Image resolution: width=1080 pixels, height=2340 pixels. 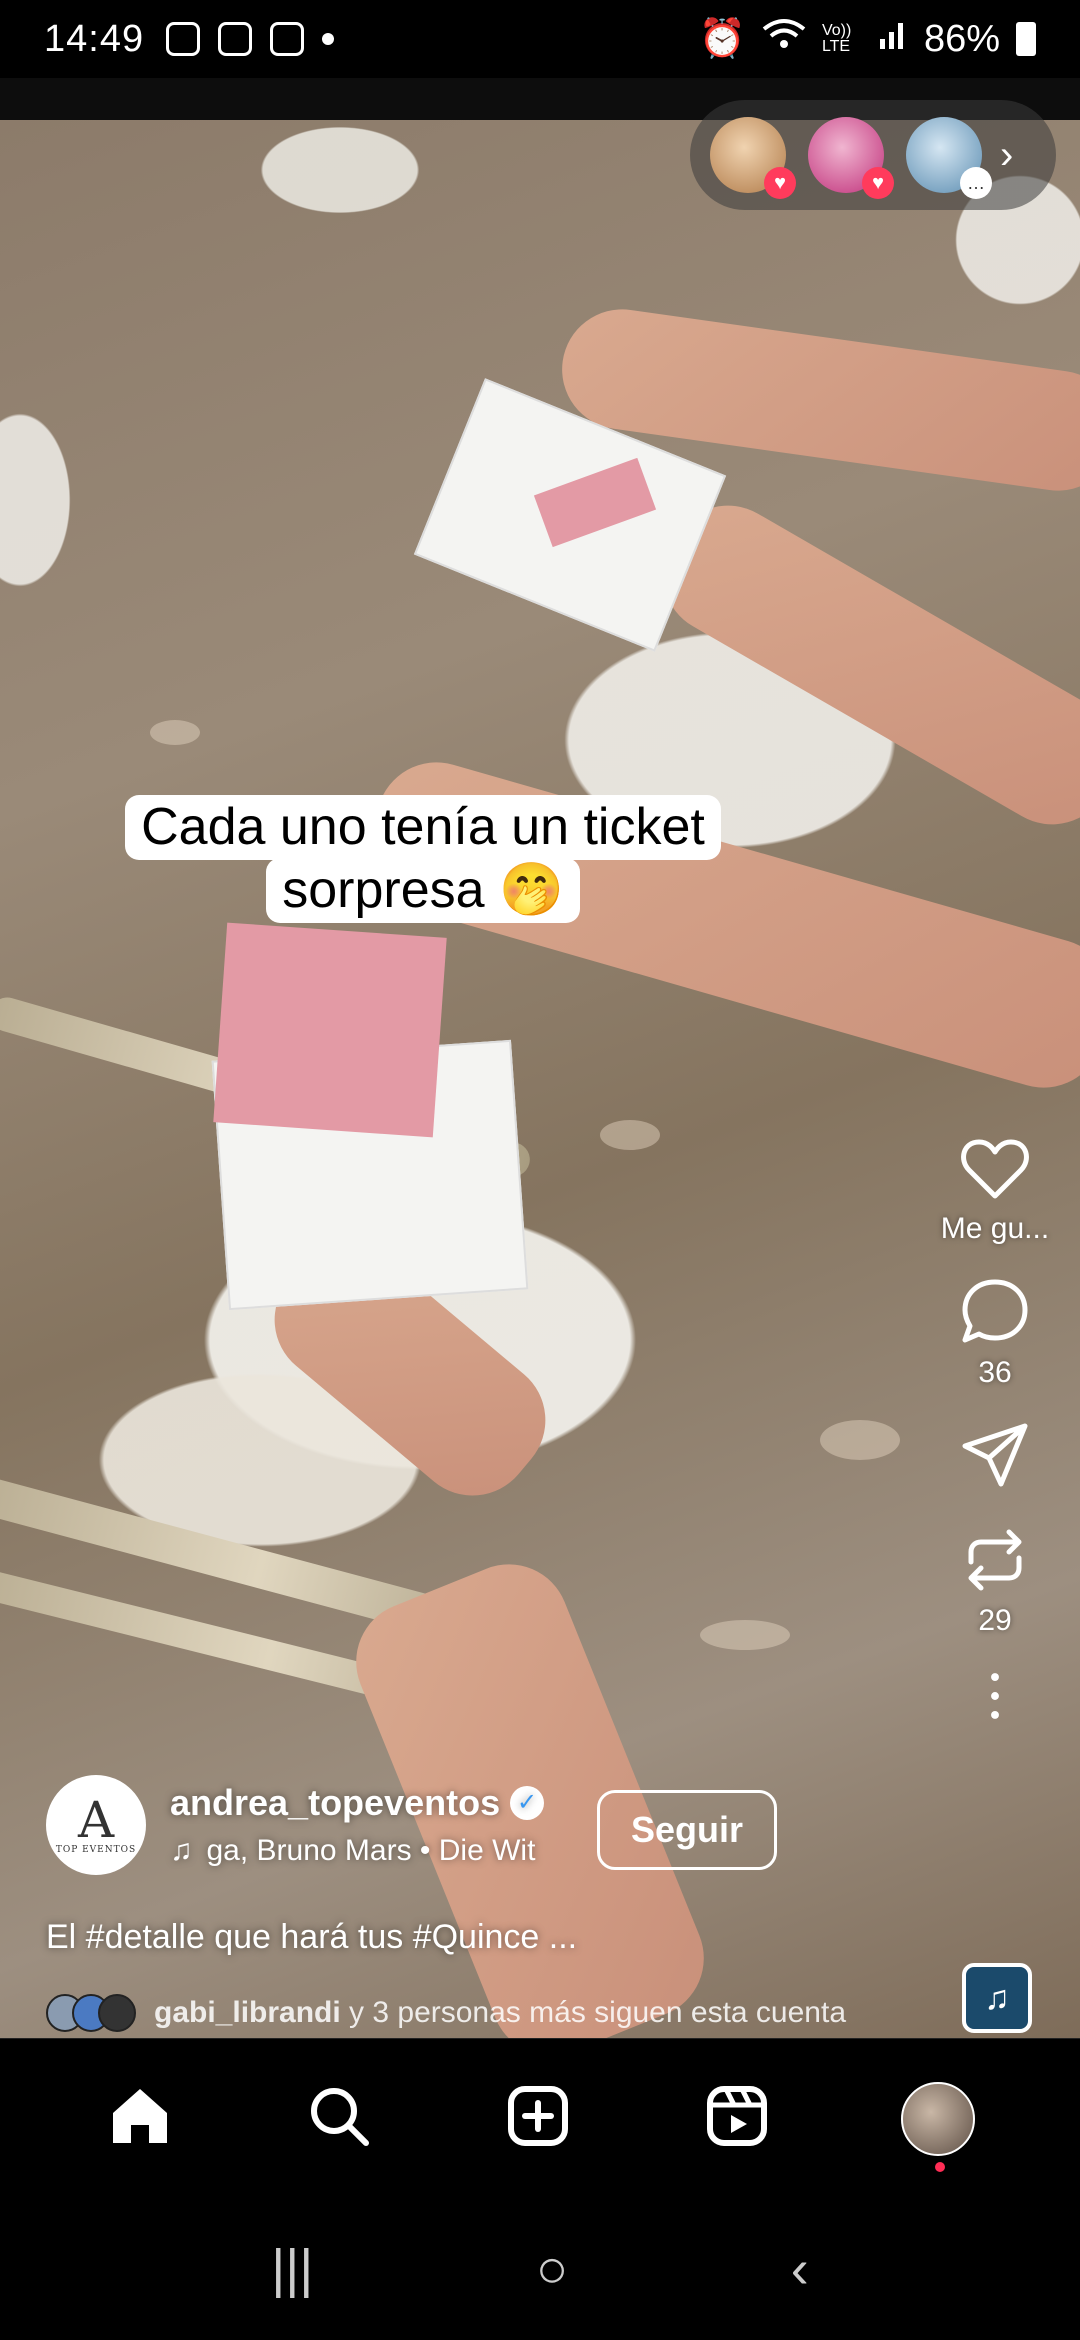 I want to click on repost-button: 29, so click(x=995, y=1580).